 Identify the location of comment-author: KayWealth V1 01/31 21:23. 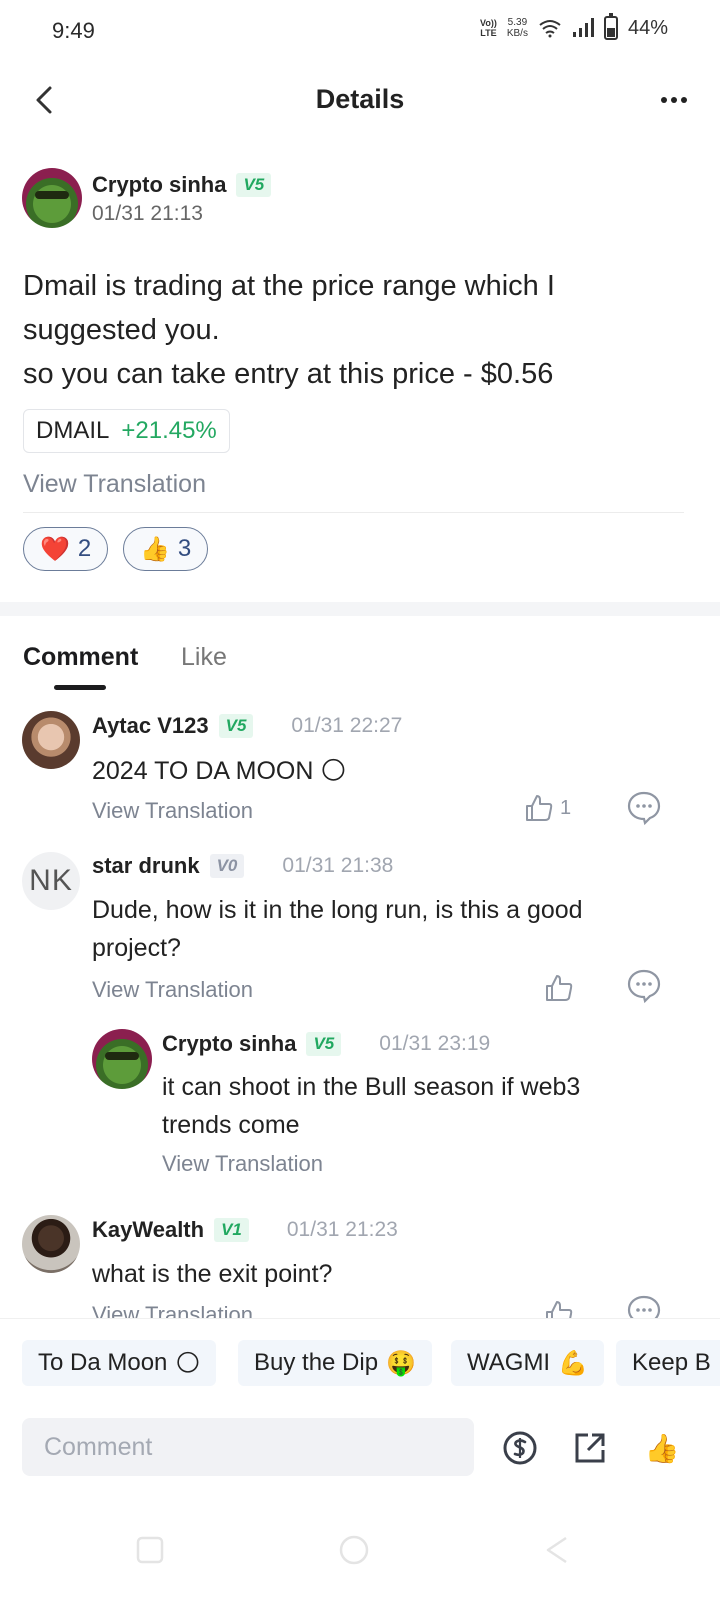
(245, 1230).